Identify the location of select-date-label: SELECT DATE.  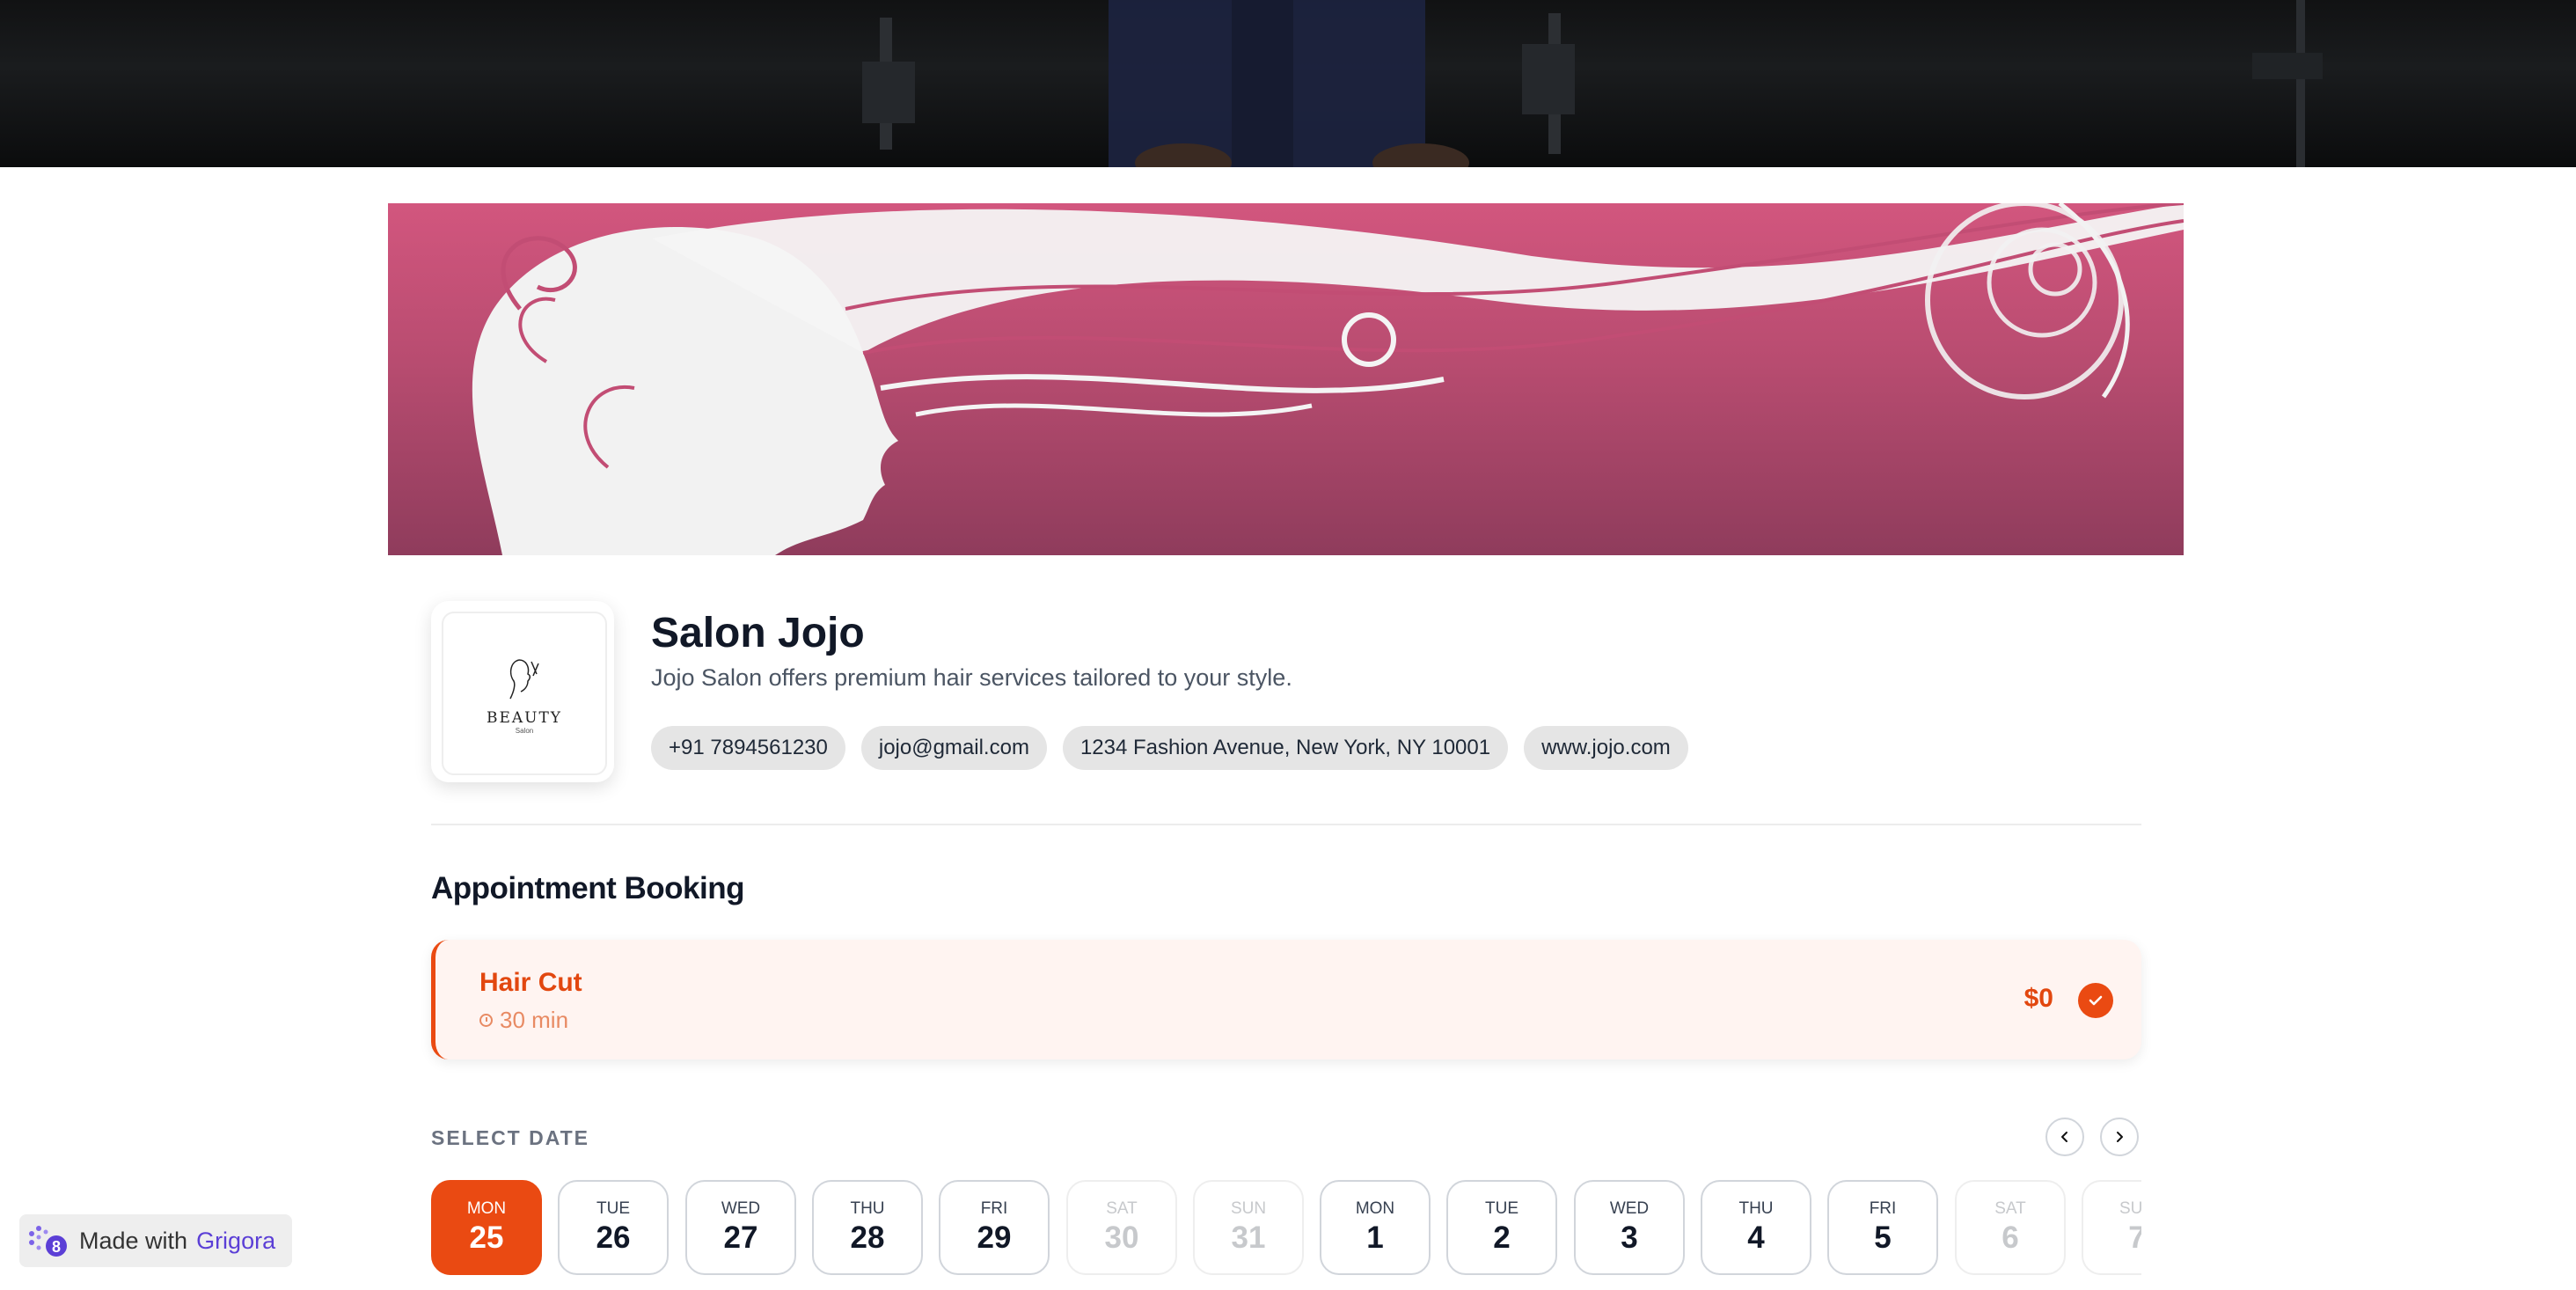
(510, 1138).